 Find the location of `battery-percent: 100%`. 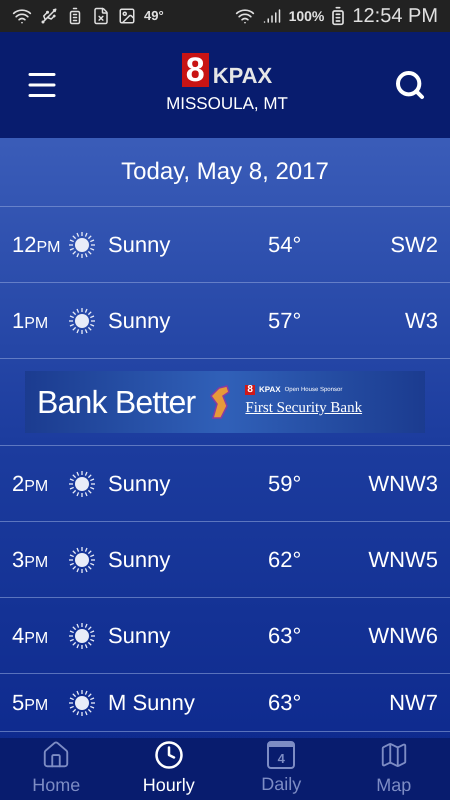

battery-percent: 100% is located at coordinates (306, 16).